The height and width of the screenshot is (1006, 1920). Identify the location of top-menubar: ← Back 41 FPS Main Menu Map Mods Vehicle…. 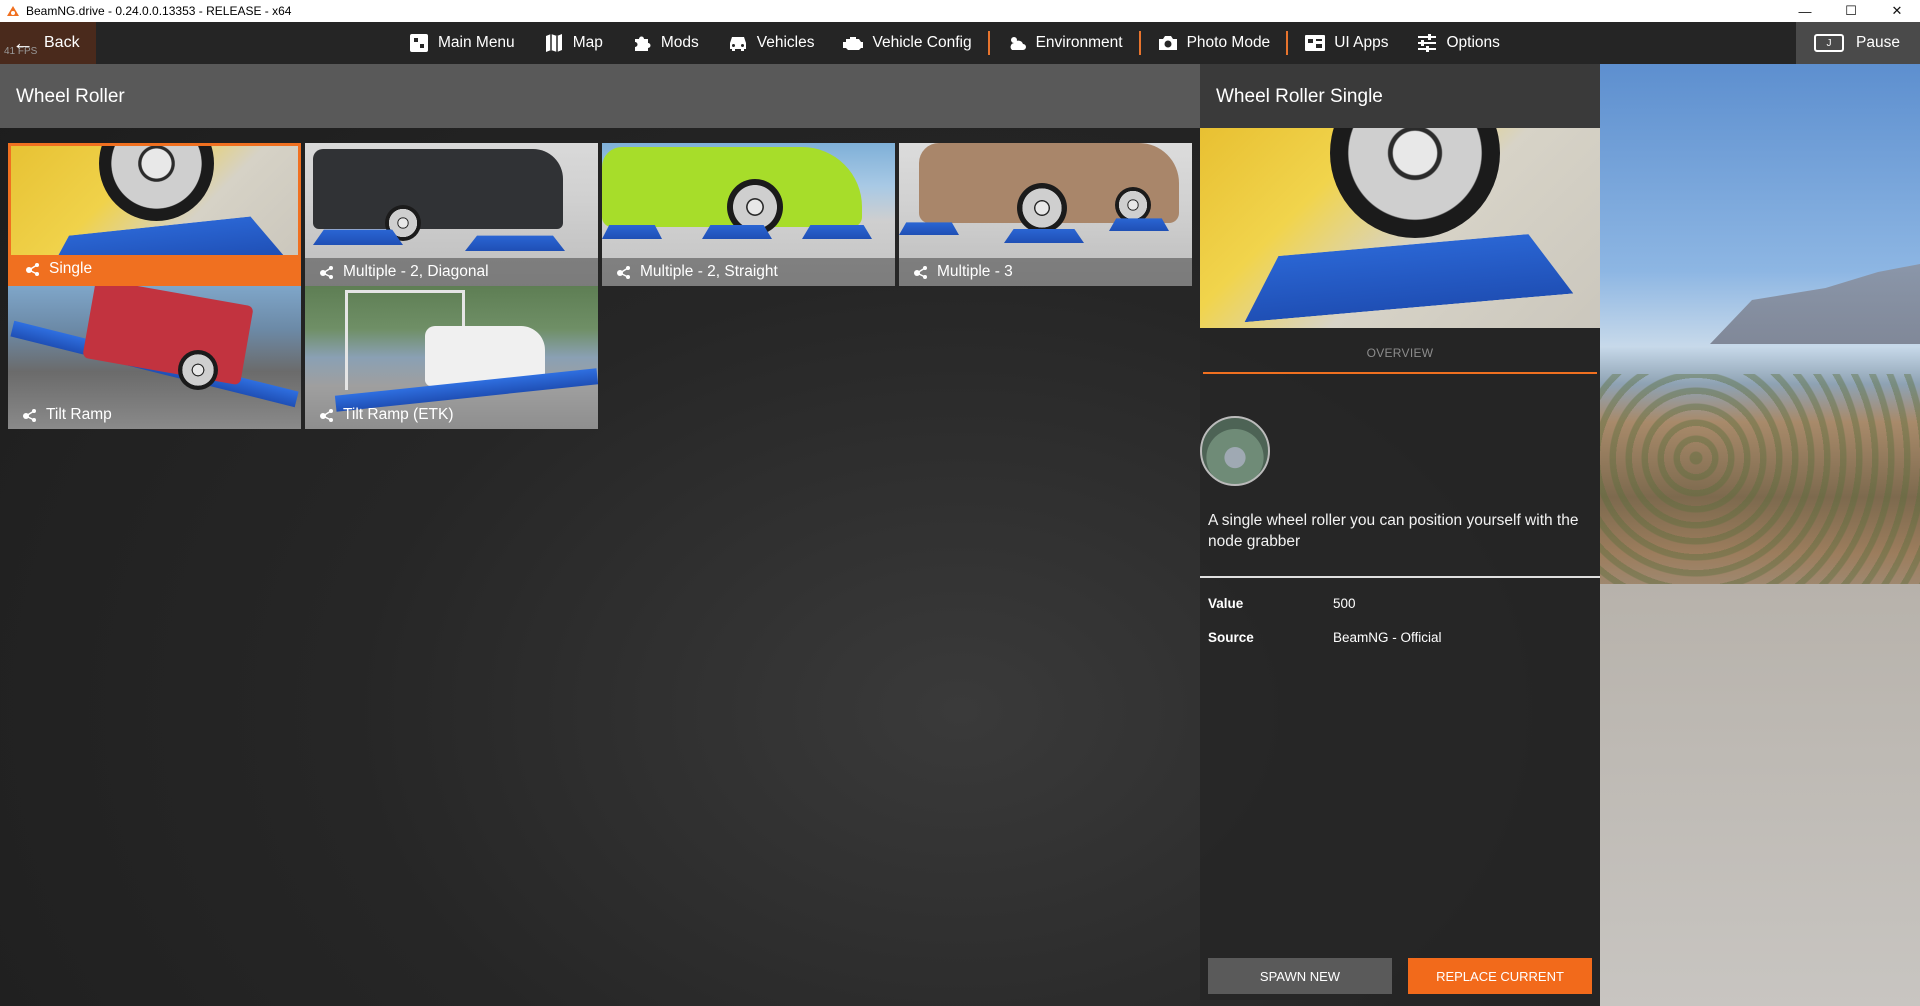
(960, 43).